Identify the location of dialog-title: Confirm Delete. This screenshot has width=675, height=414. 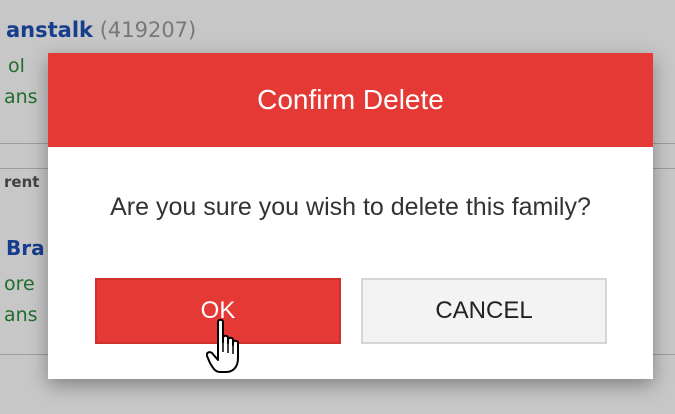
(350, 99).